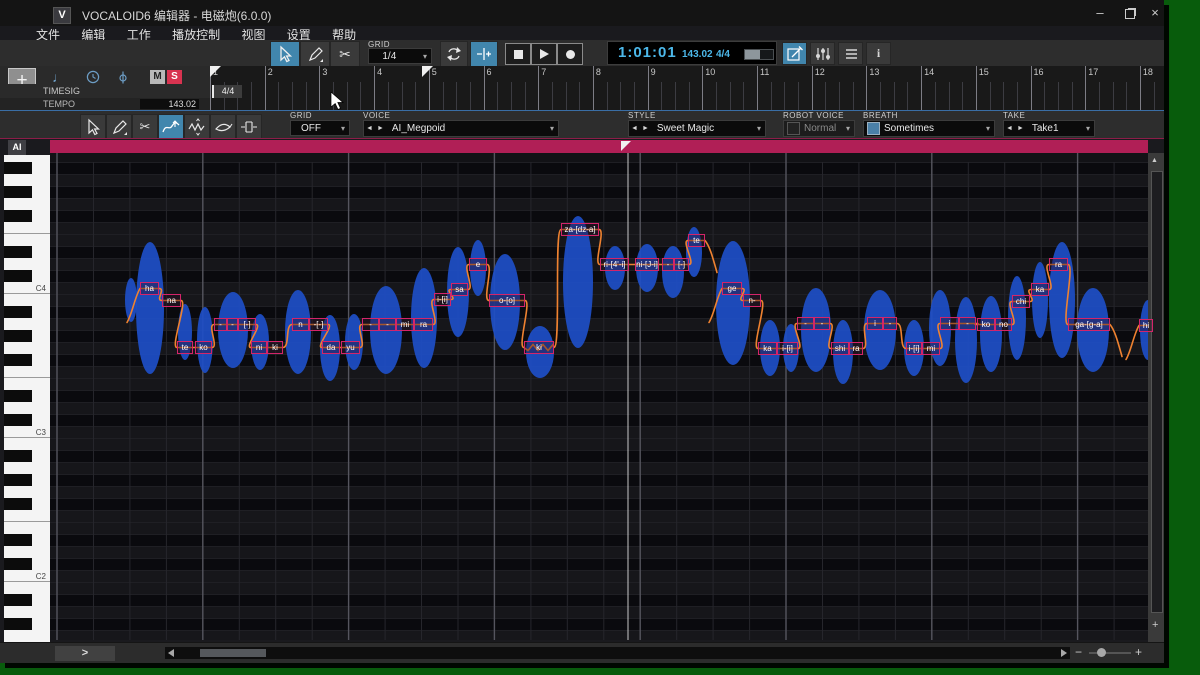 The image size is (1200, 675). What do you see at coordinates (171, 126) in the screenshot?
I see `pr-pitch-tool` at bounding box center [171, 126].